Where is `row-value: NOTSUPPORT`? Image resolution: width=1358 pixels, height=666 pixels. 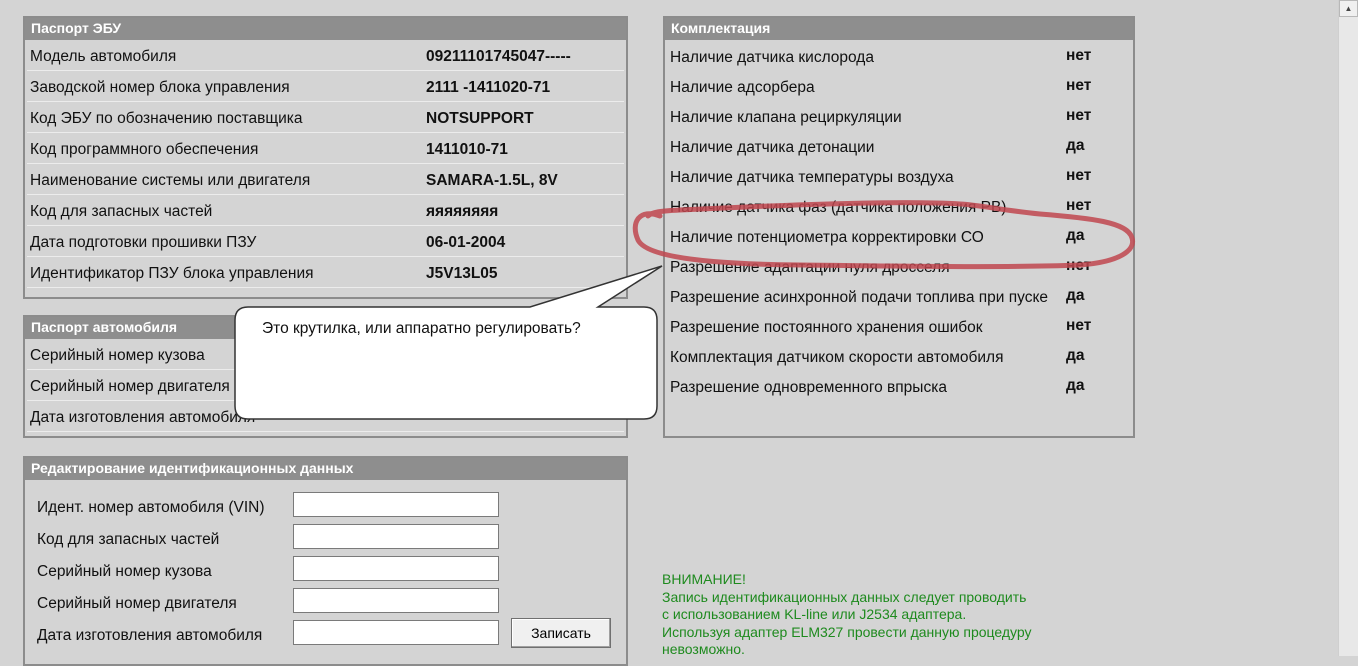 row-value: NOTSUPPORT is located at coordinates (480, 118).